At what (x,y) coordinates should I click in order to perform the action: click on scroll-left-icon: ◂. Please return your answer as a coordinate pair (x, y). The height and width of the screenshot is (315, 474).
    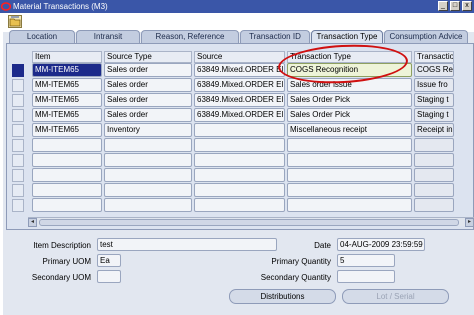
    Looking at the image, I should click on (32, 222).